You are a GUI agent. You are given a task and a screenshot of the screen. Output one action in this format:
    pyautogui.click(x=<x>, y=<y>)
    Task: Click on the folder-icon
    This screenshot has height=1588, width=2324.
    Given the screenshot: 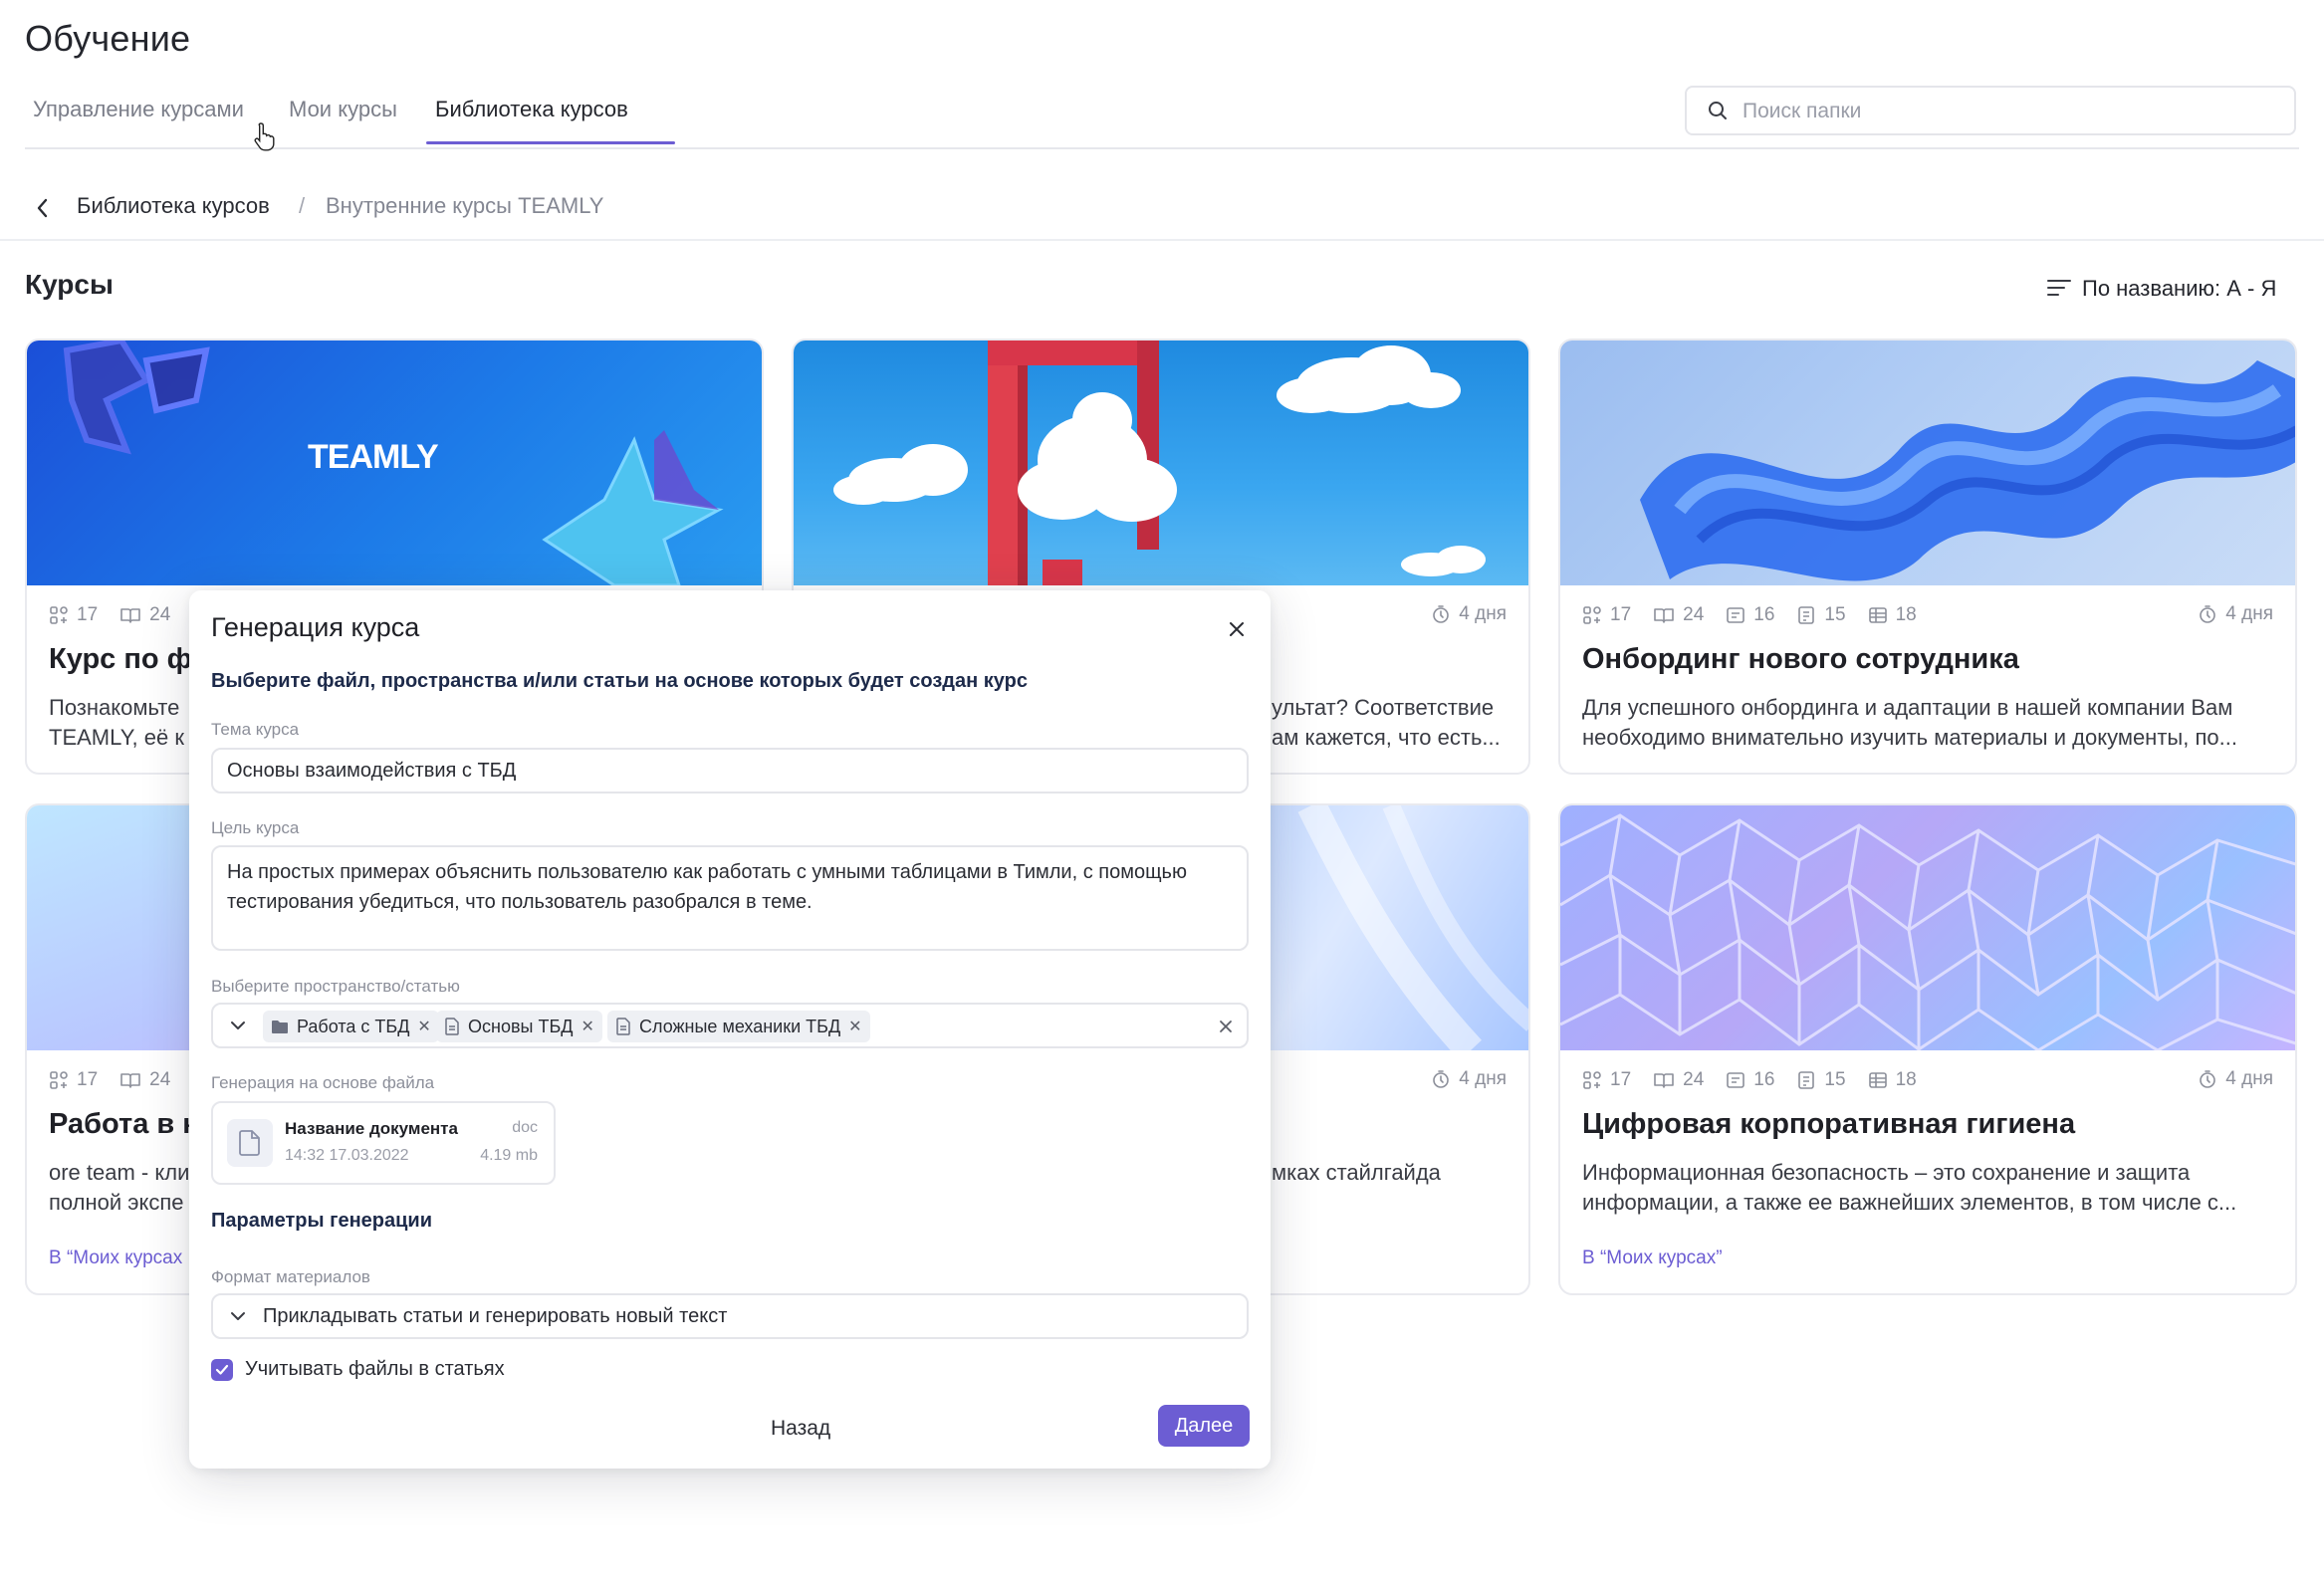 What is the action you would take?
    pyautogui.click(x=280, y=1027)
    